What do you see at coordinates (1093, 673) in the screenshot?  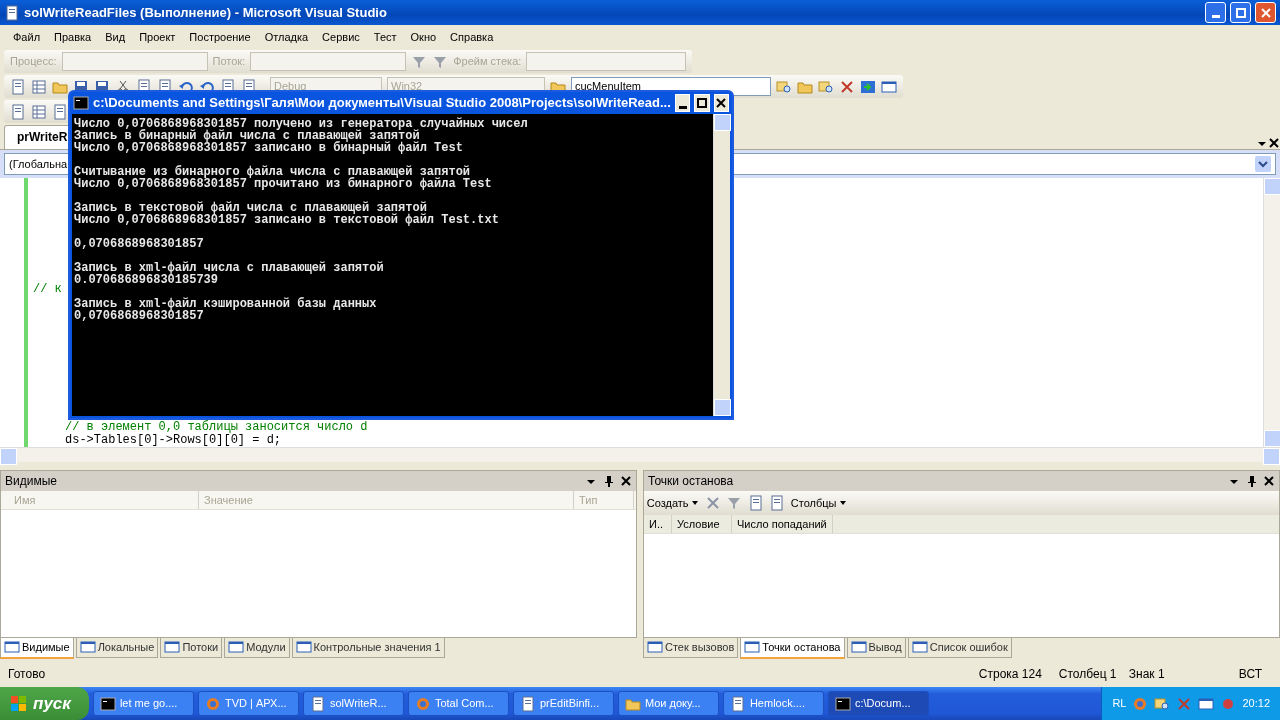 I see `status-field: Столбец 1` at bounding box center [1093, 673].